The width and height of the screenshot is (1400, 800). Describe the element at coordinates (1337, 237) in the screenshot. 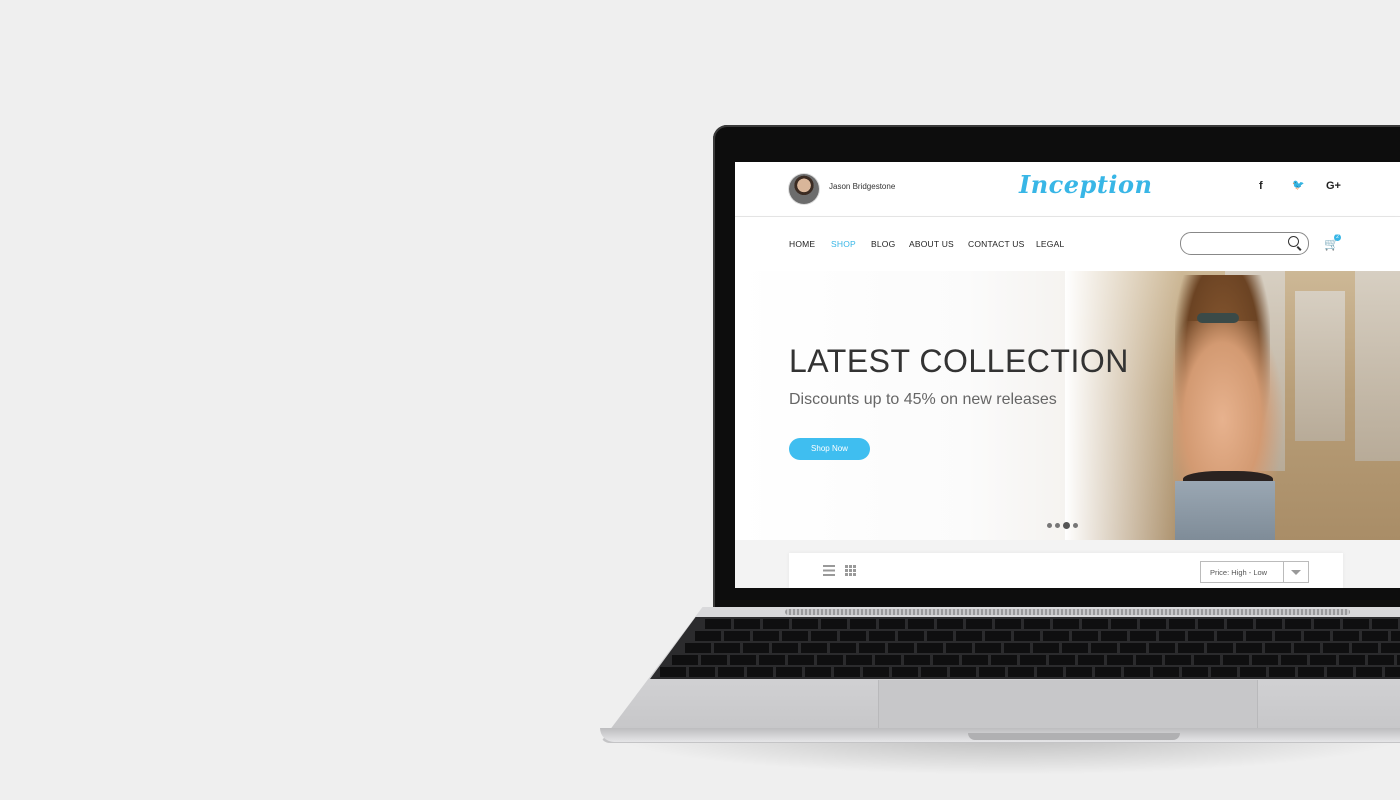

I see `cart-count-badge: 2` at that location.